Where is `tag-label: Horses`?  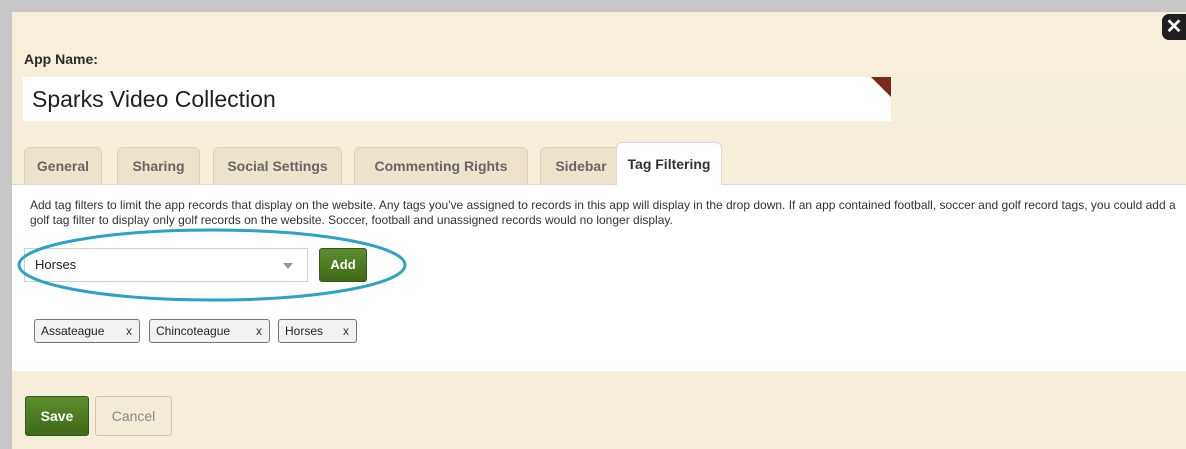
tag-label: Horses is located at coordinates (304, 331).